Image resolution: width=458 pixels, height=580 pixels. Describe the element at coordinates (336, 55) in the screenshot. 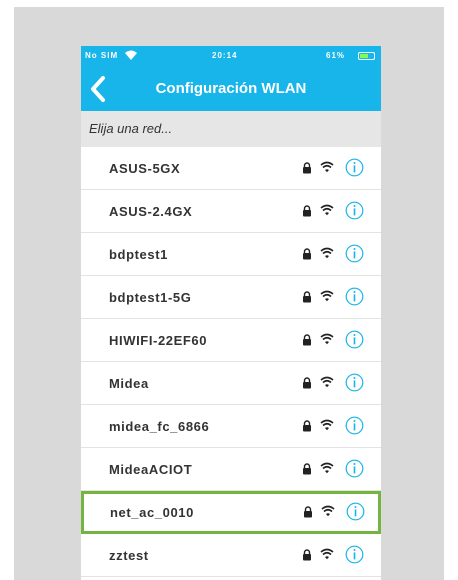

I see `battery-percent: 61%` at that location.